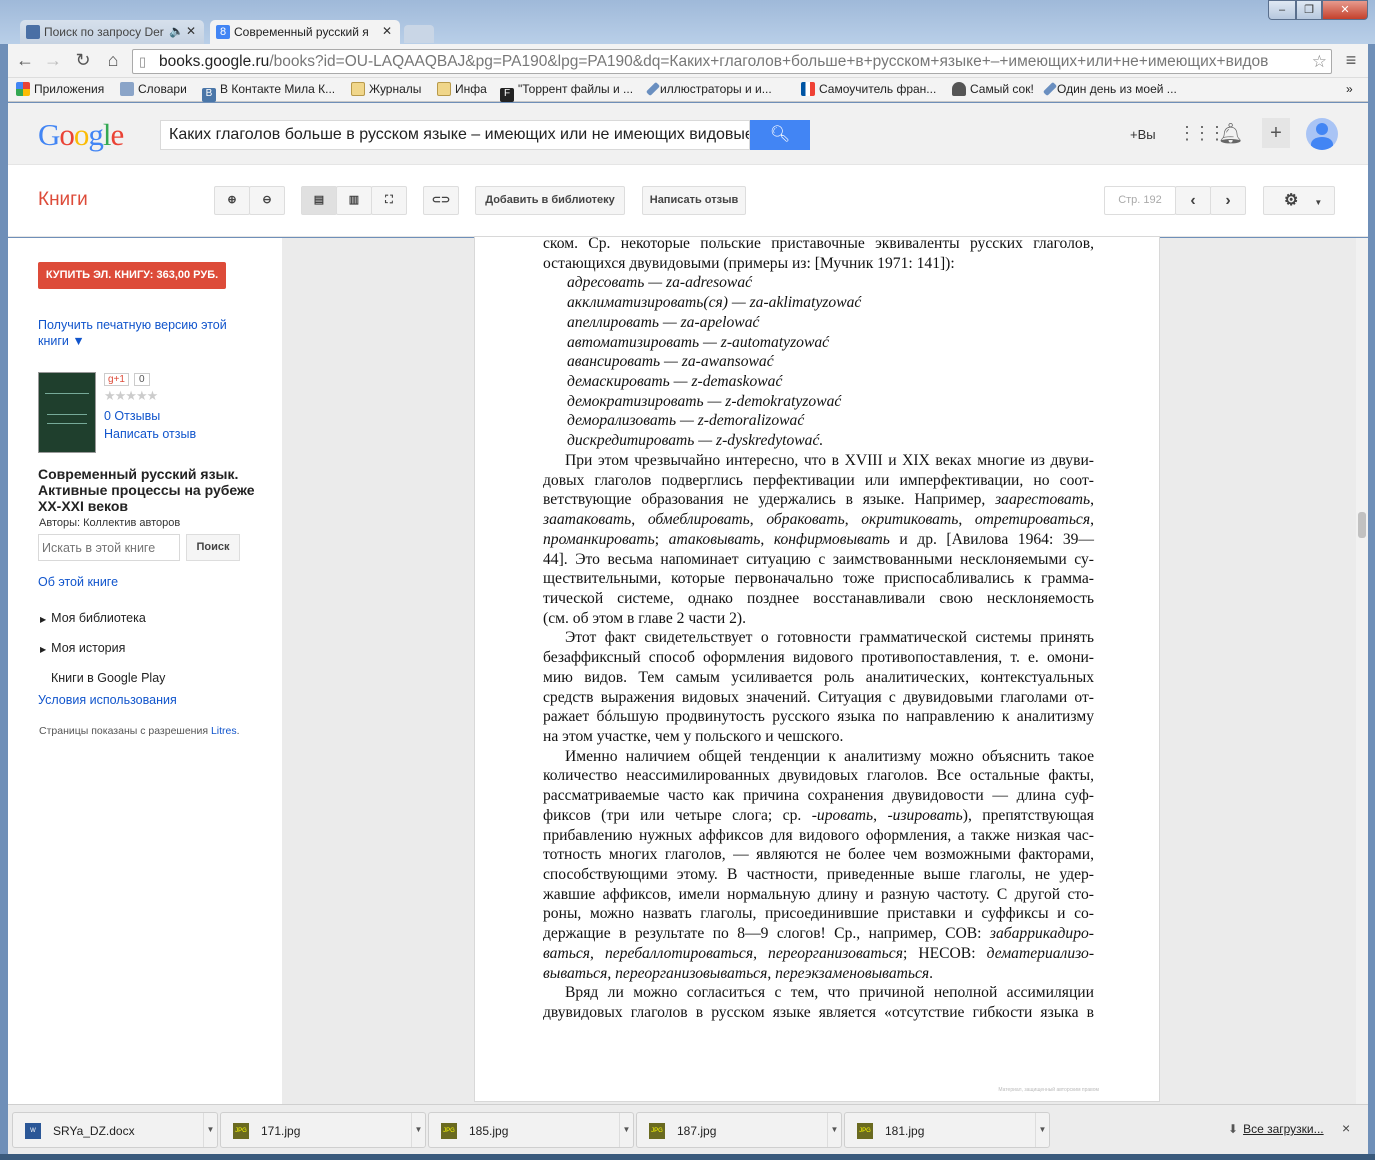 The height and width of the screenshot is (1160, 1375). Describe the element at coordinates (93, 618) in the screenshot. I see `my-library-link: ▶ Моя библиотека` at that location.